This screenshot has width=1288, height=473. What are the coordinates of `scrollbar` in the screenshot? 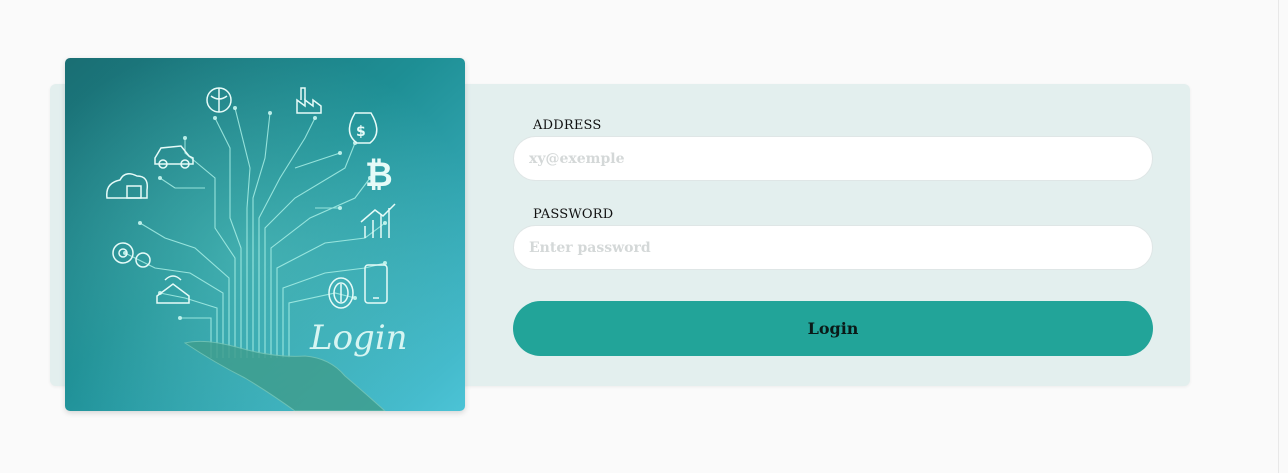 It's located at (1283, 236).